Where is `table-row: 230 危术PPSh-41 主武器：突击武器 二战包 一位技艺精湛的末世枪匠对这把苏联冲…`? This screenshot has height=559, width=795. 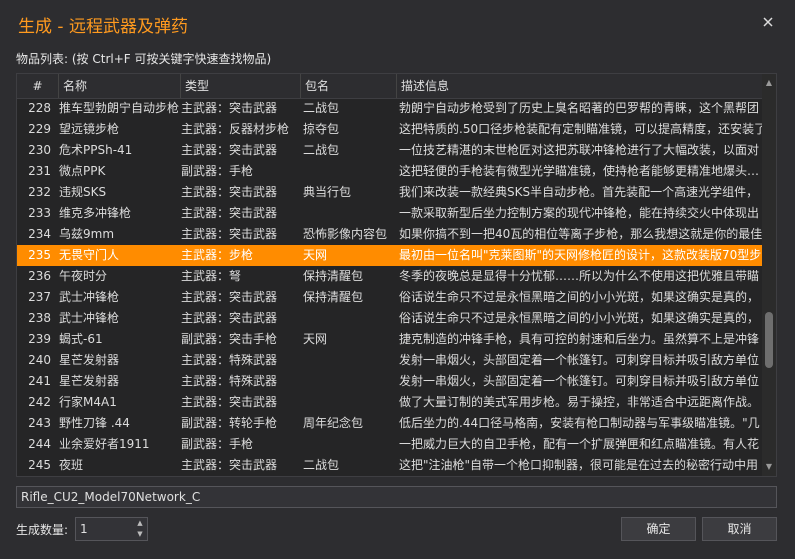 table-row: 230 危术PPSh-41 主武器：突击武器 二战包 一位技艺精湛的末世枪匠对这把苏联冲… is located at coordinates (389, 150).